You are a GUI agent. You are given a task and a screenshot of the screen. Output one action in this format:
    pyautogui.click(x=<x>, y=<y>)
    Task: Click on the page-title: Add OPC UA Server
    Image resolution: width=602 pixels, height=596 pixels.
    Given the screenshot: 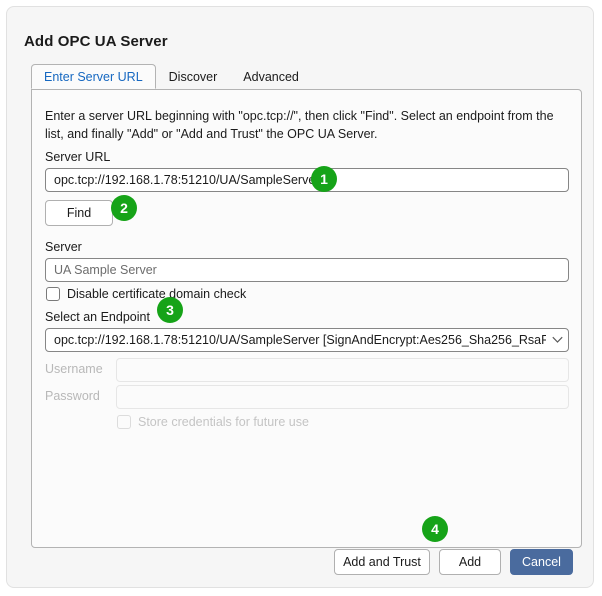 What is the action you would take?
    pyautogui.click(x=96, y=41)
    